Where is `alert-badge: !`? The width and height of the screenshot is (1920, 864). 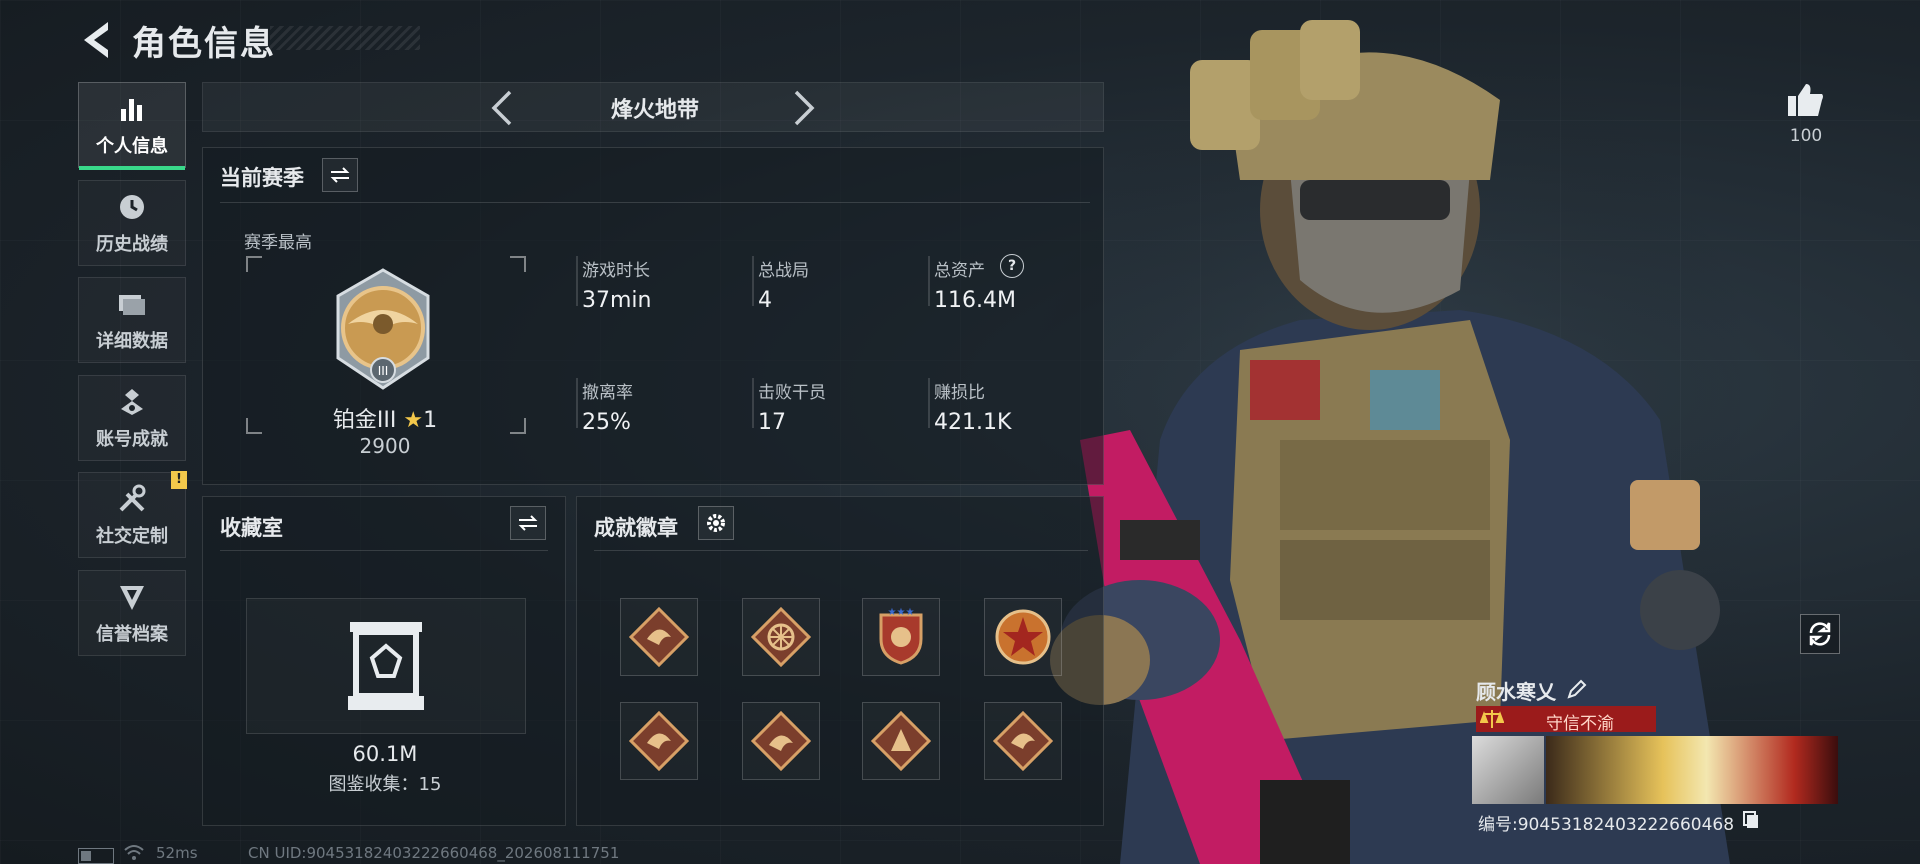
alert-badge: ! is located at coordinates (179, 480).